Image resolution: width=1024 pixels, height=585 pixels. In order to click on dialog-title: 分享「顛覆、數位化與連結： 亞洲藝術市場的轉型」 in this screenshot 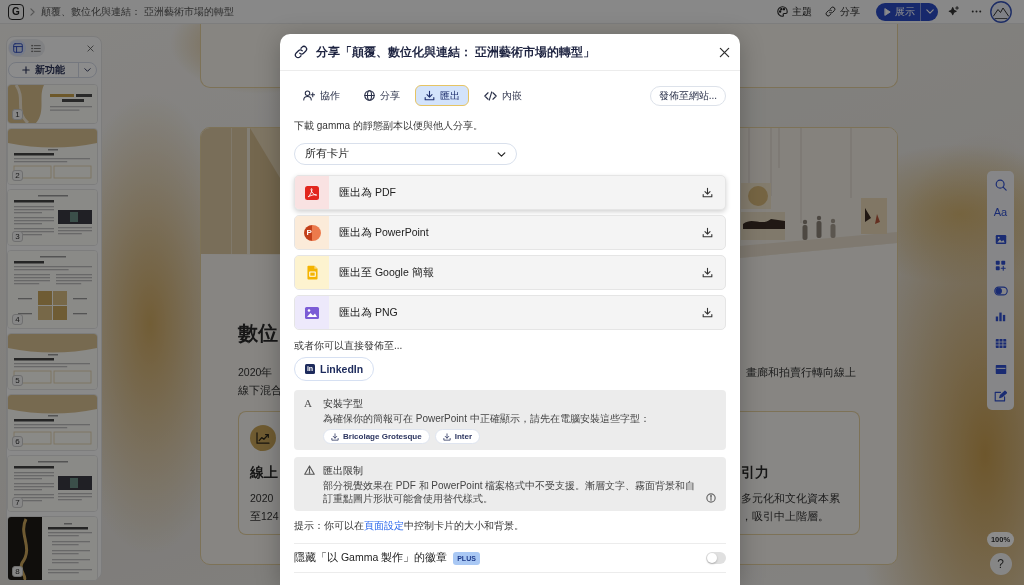, I will do `click(456, 52)`.